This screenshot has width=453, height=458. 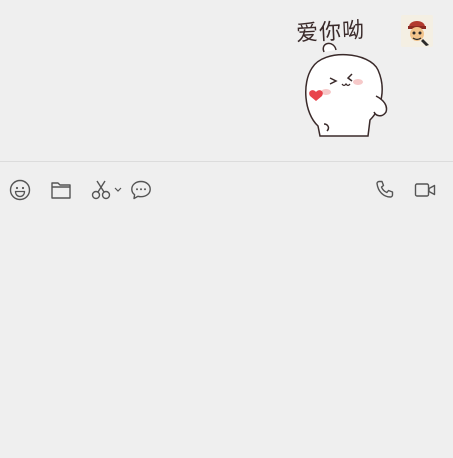 What do you see at coordinates (100, 190) in the screenshot?
I see `scissors-icon` at bounding box center [100, 190].